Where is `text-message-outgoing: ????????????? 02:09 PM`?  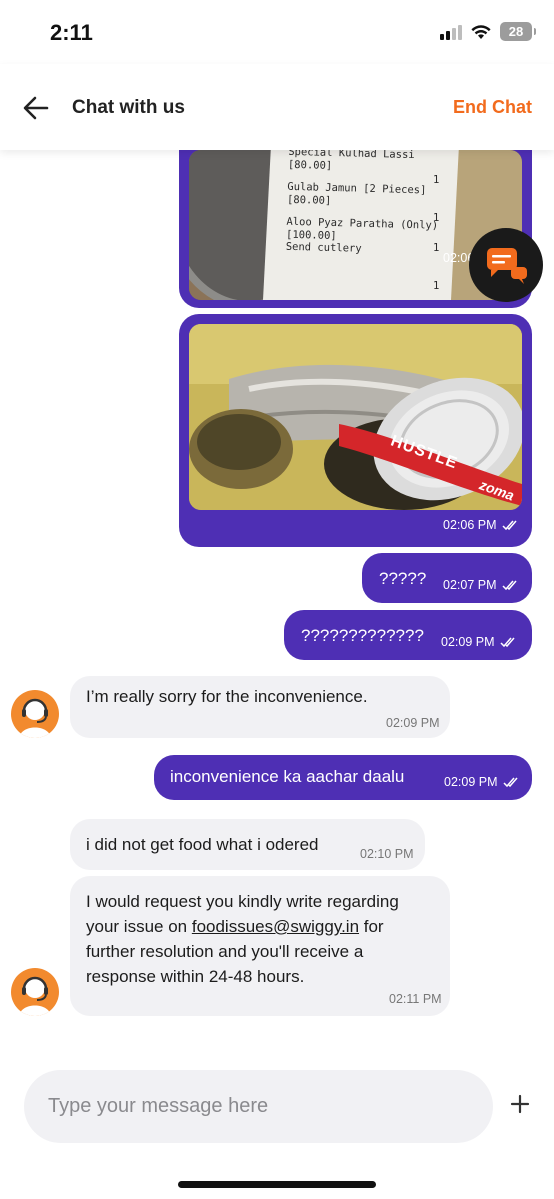
text-message-outgoing: ????????????? 02:09 PM is located at coordinates (408, 635).